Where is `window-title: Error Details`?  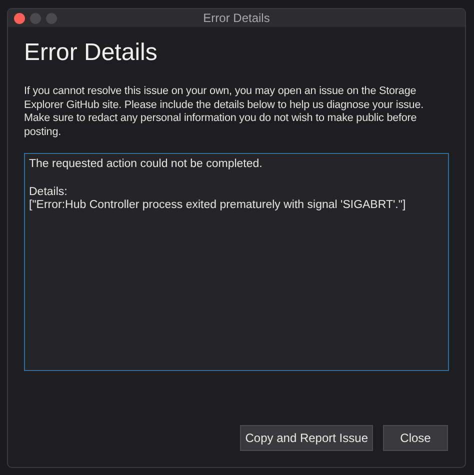 window-title: Error Details is located at coordinates (236, 18).